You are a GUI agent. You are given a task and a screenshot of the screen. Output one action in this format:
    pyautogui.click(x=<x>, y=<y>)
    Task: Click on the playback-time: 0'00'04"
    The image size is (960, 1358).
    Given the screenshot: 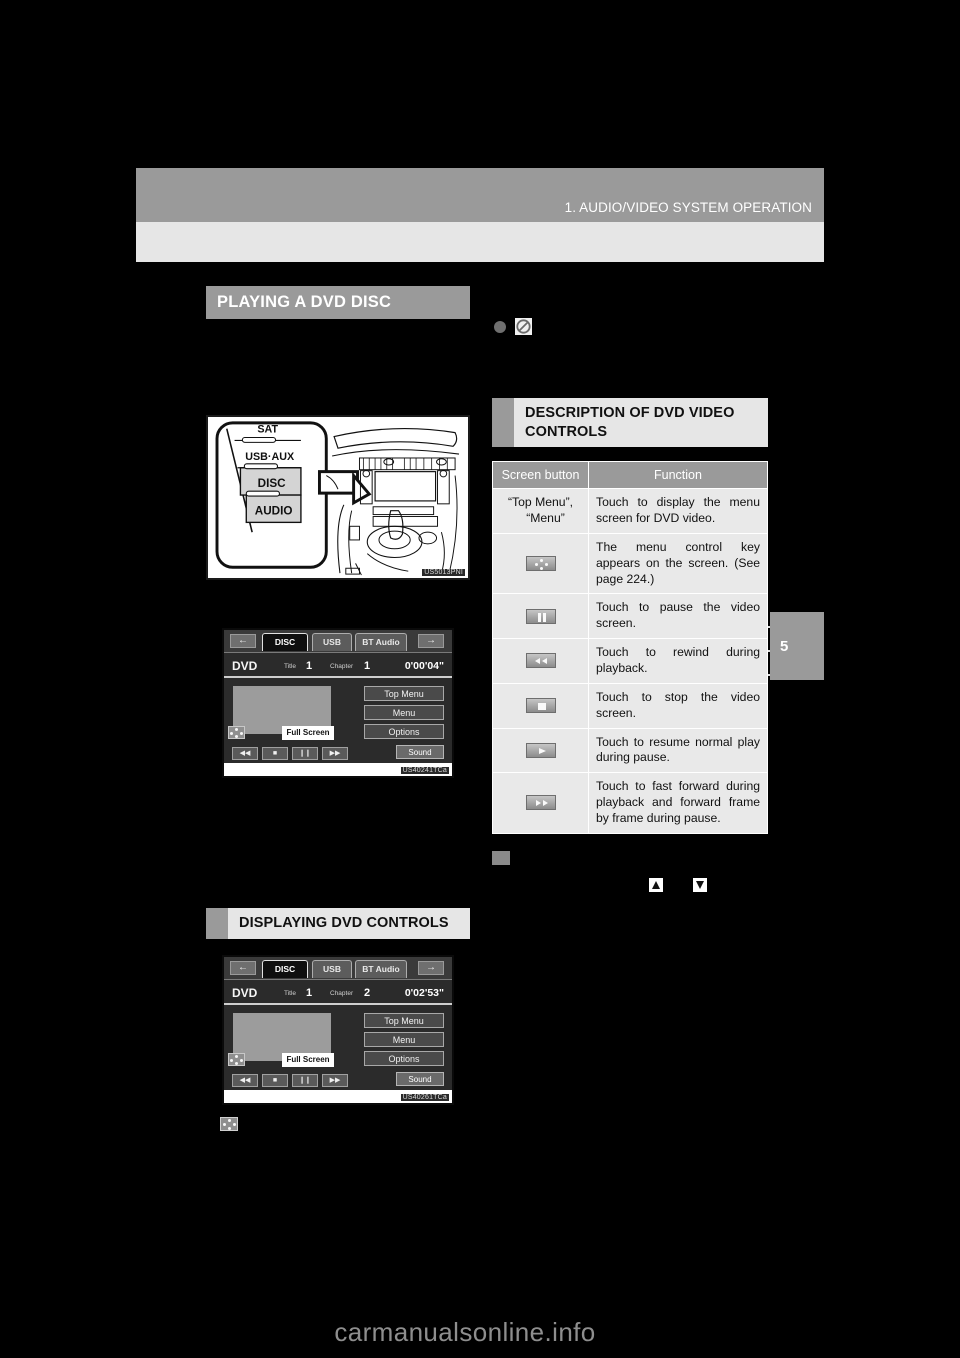 What is the action you would take?
    pyautogui.click(x=424, y=666)
    